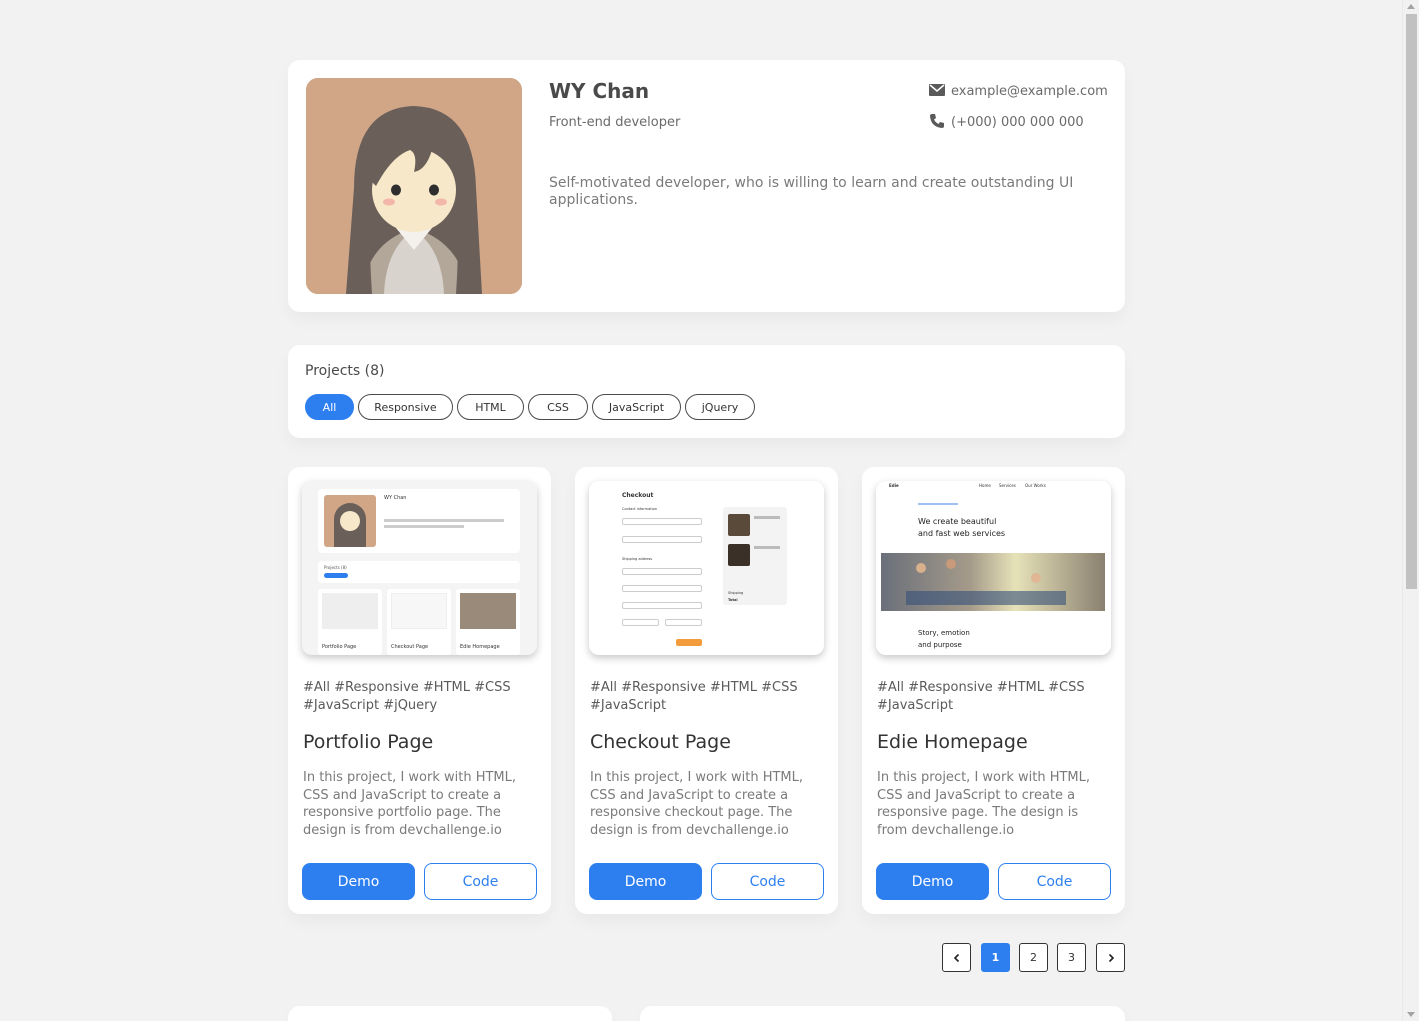 This screenshot has height=1021, width=1419. I want to click on project-title: Edie Homepage, so click(952, 742).